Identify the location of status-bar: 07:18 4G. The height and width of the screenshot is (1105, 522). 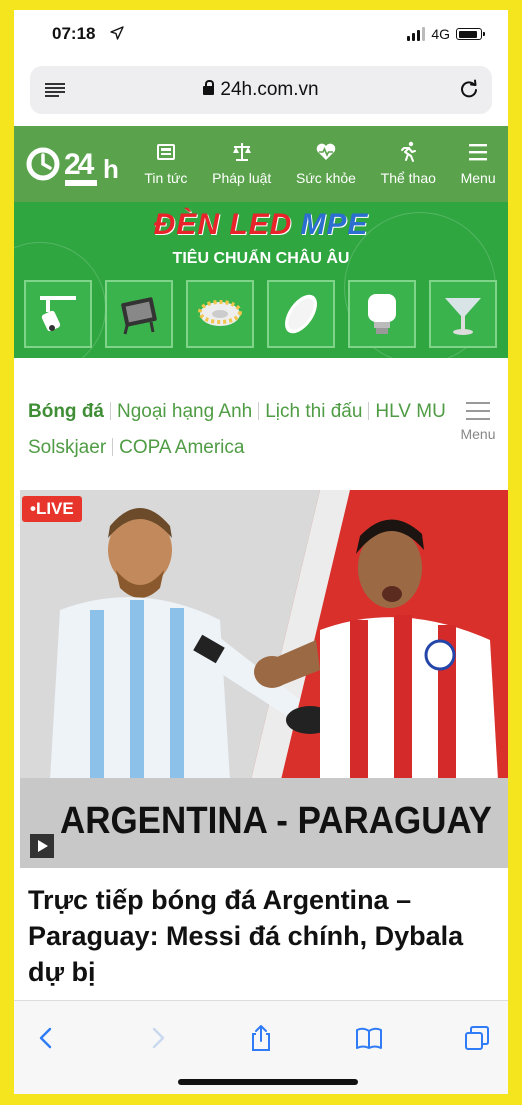
(261, 35).